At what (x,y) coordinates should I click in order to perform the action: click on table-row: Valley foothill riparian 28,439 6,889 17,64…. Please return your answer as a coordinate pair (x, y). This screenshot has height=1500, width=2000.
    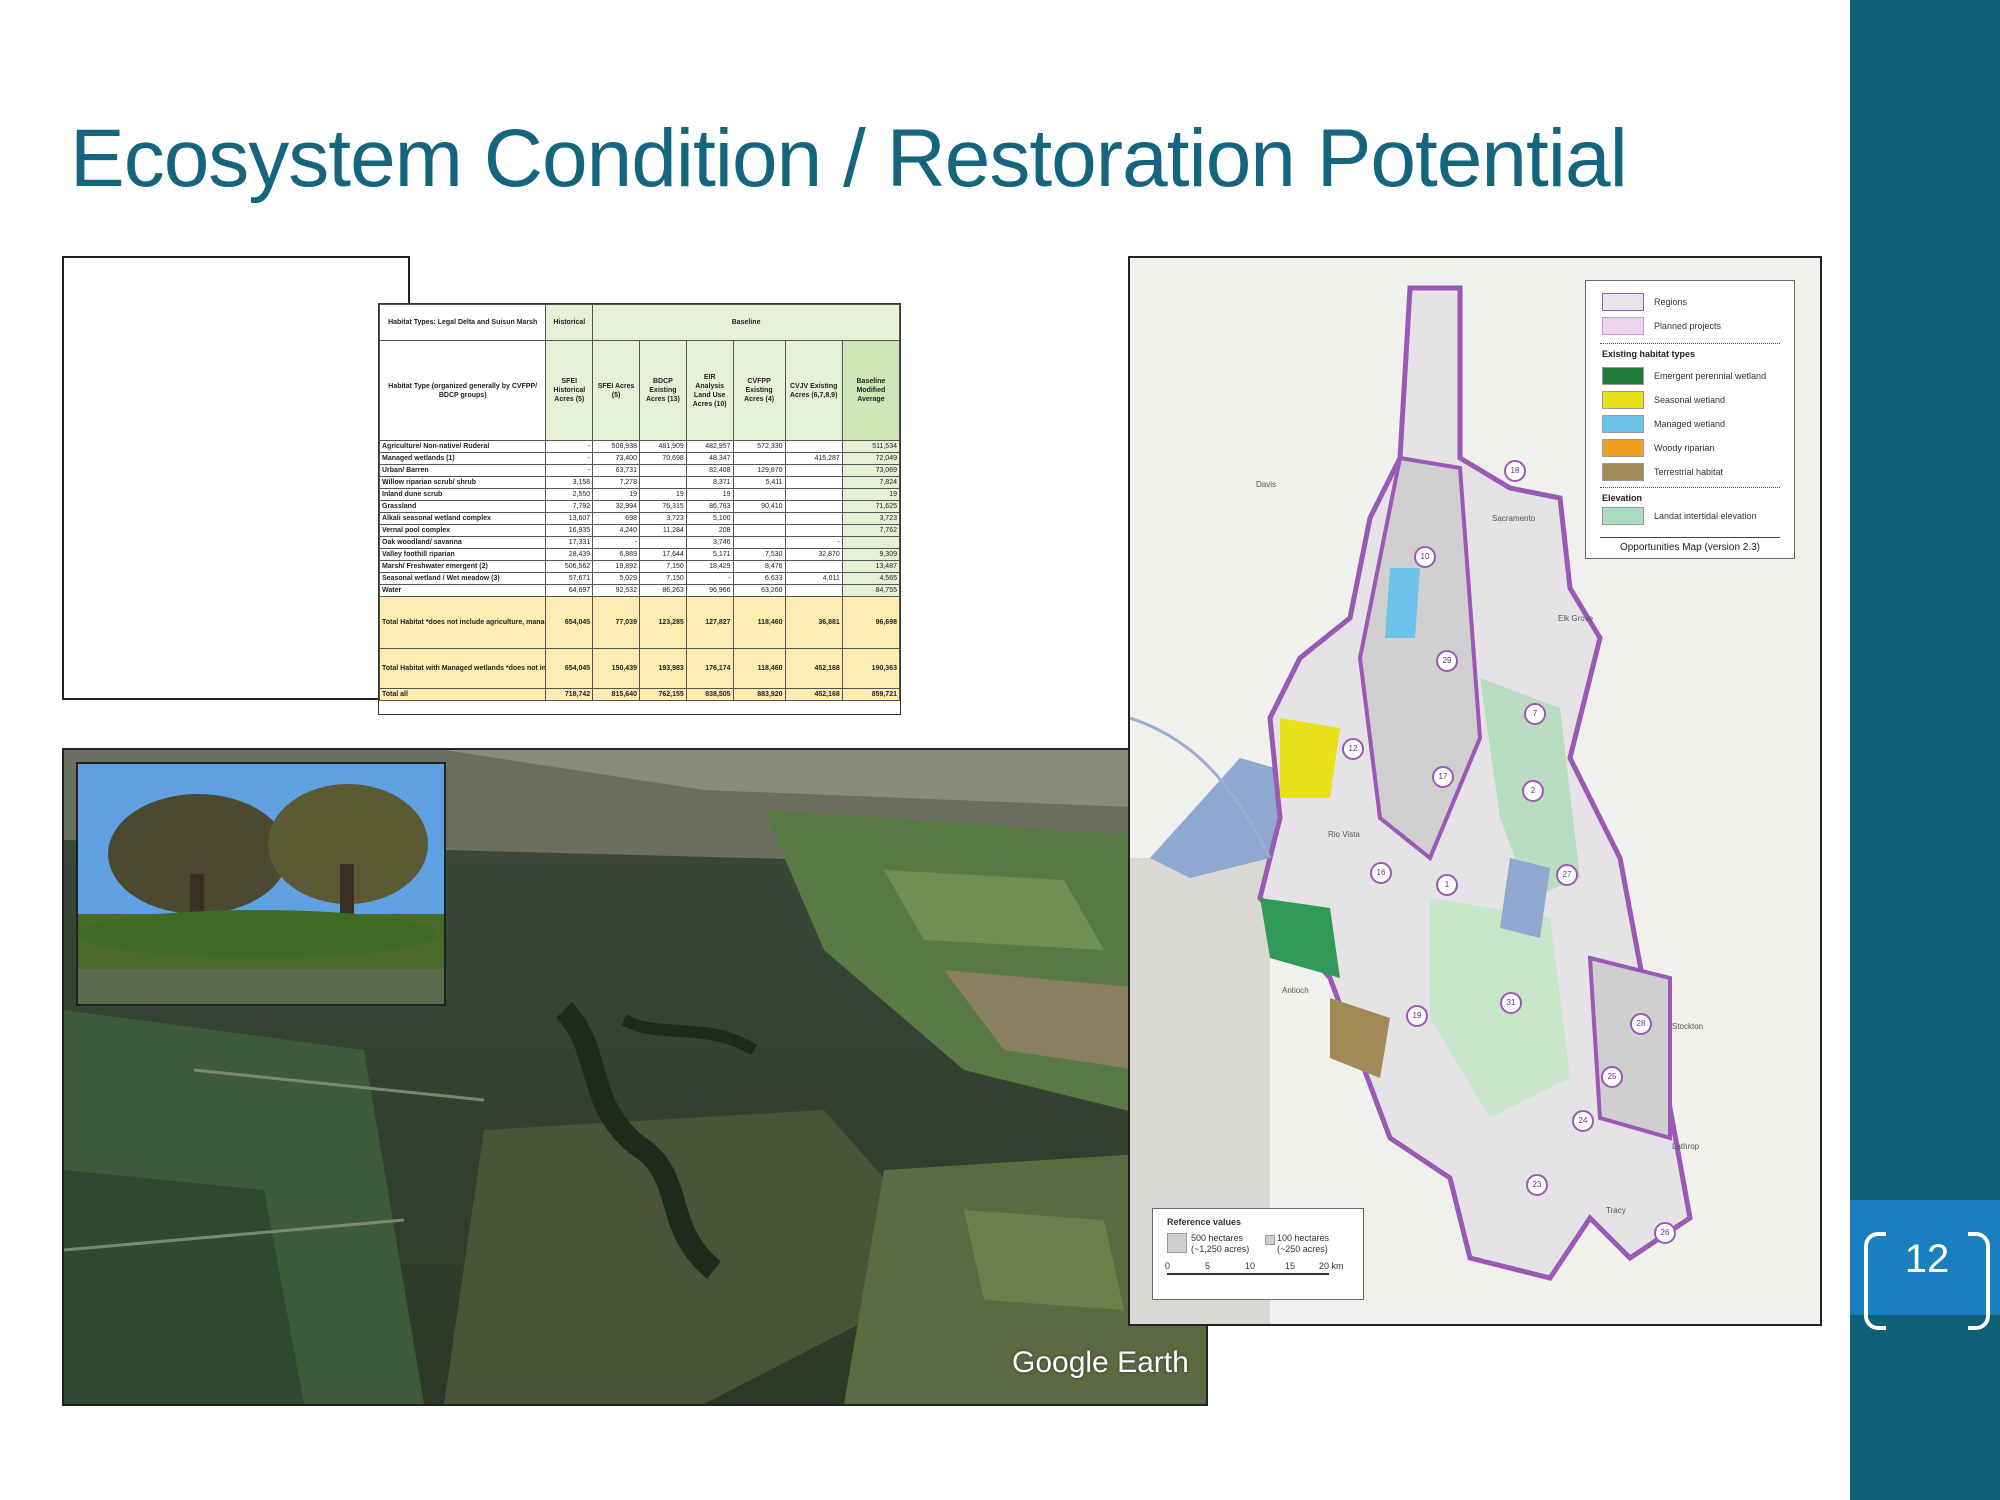
    Looking at the image, I should click on (639, 554).